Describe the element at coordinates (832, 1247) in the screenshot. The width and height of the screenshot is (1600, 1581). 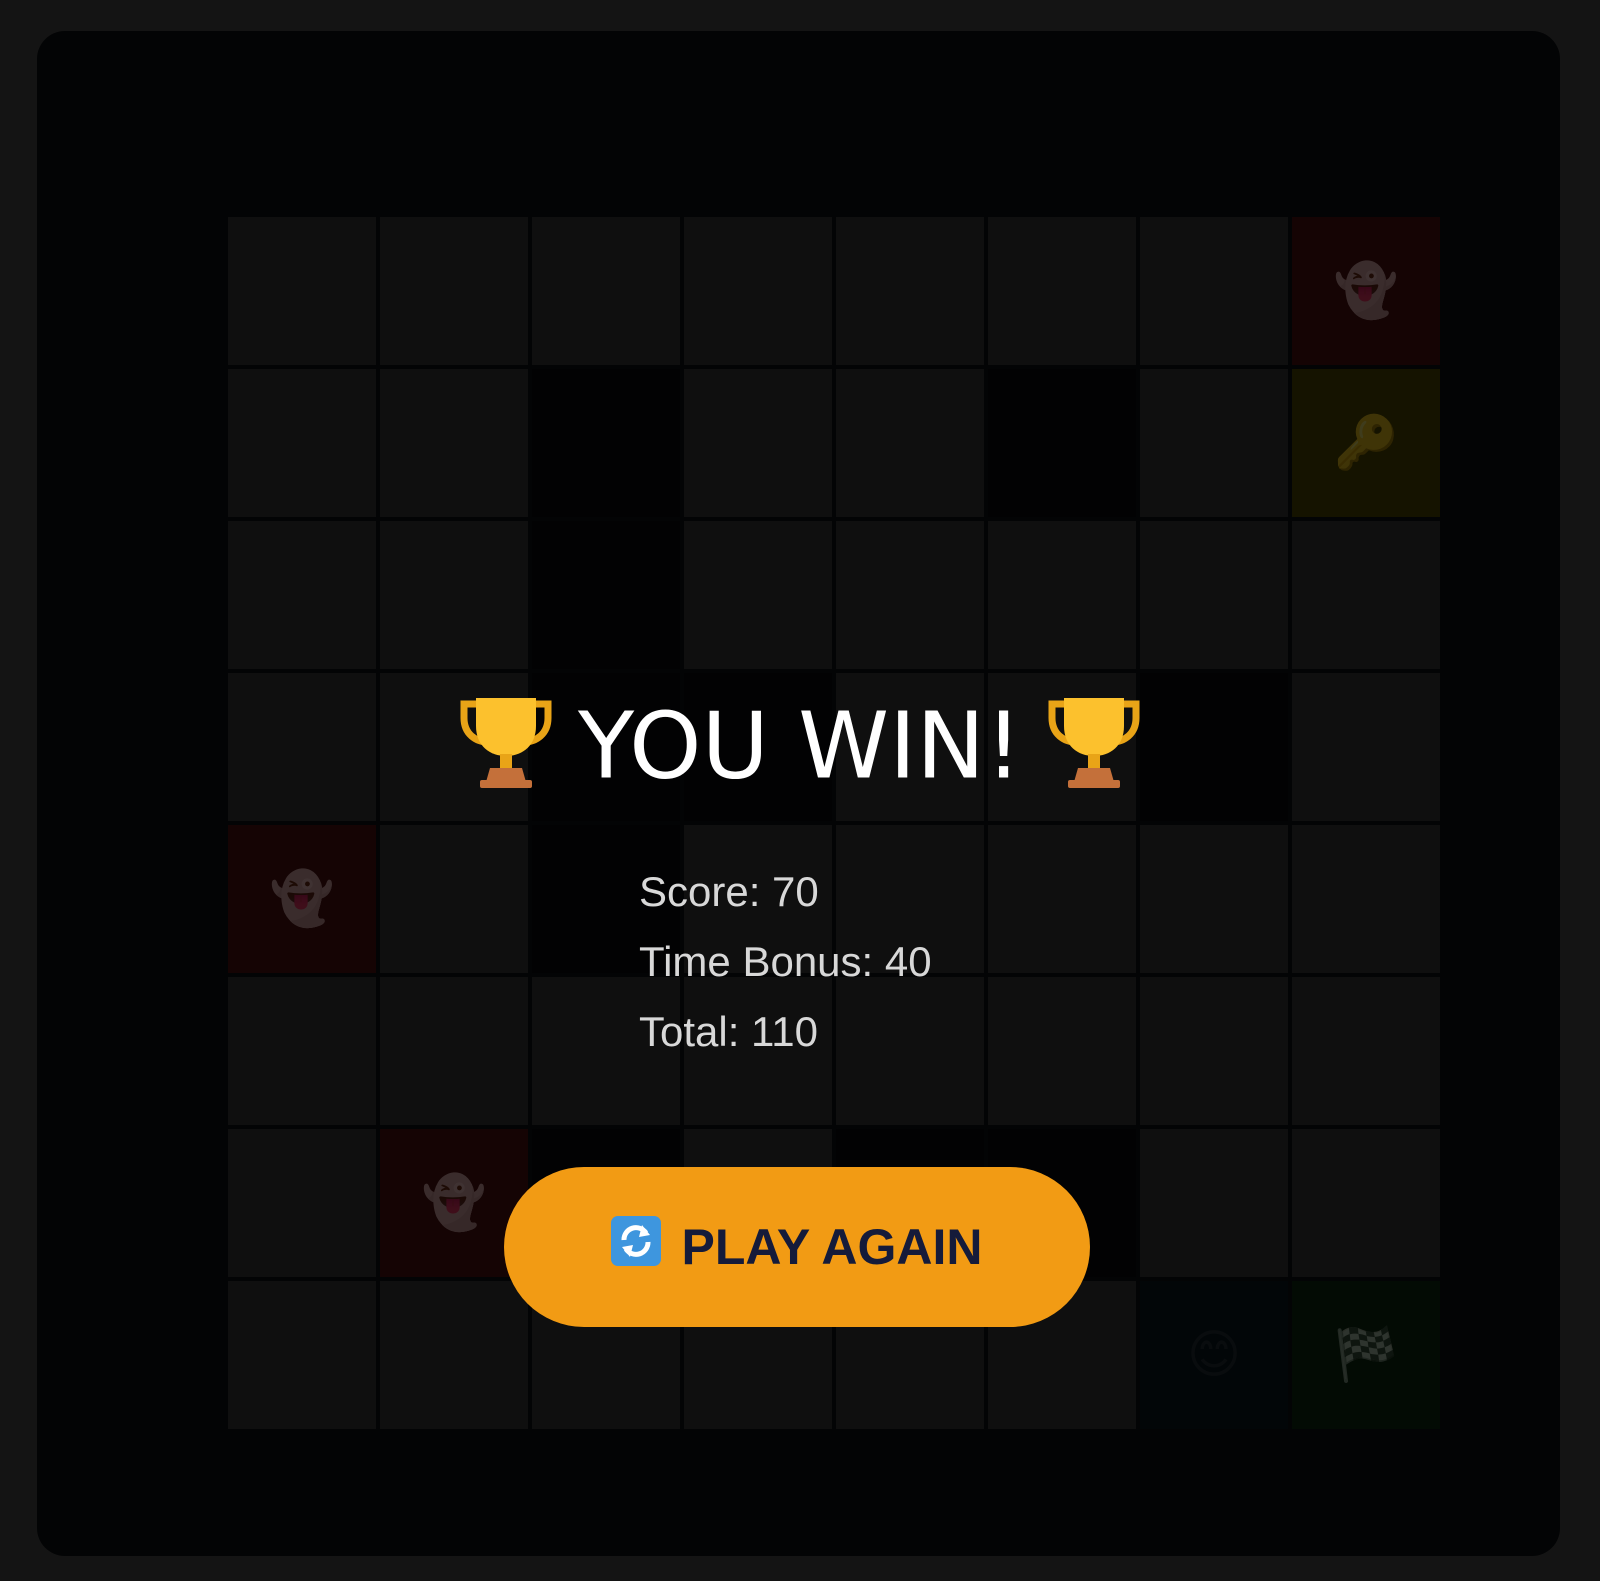
I see `play-again-label: PLAY AGAIN` at that location.